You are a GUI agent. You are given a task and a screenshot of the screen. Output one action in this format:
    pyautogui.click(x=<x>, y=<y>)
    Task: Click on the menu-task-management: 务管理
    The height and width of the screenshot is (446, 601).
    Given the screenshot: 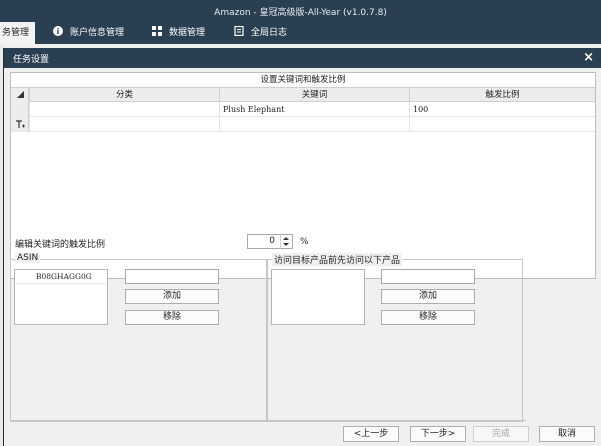 What is the action you would take?
    pyautogui.click(x=18, y=33)
    